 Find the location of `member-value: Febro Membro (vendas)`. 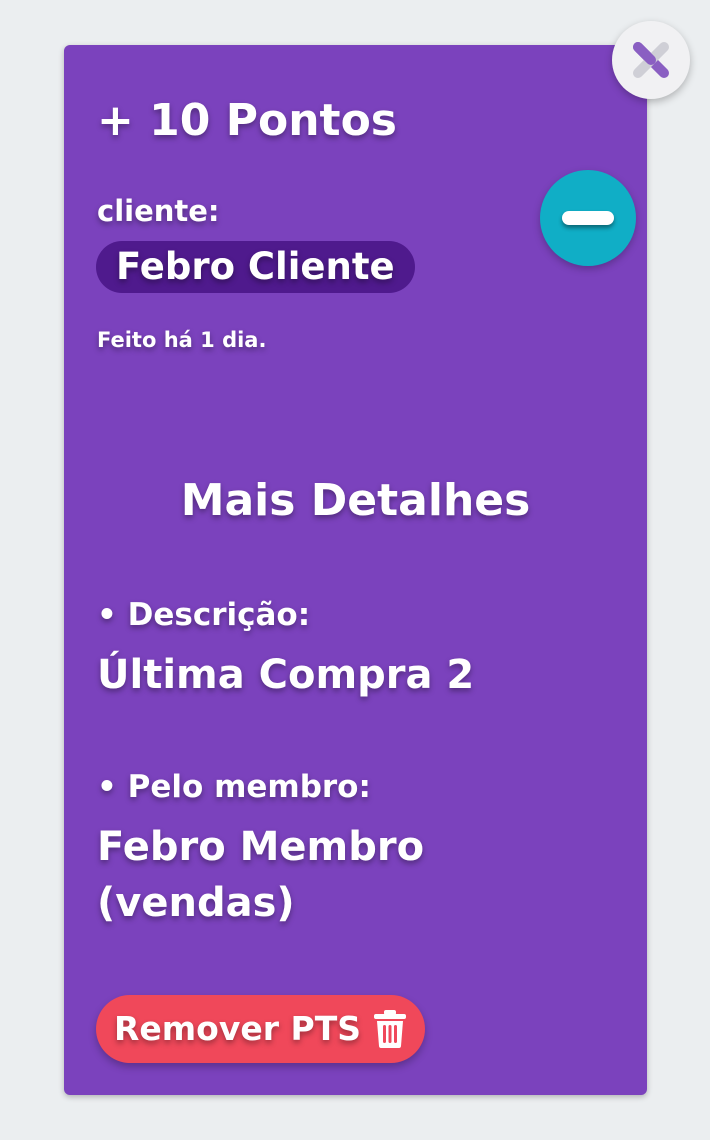

member-value: Febro Membro (vendas) is located at coordinates (261, 875).